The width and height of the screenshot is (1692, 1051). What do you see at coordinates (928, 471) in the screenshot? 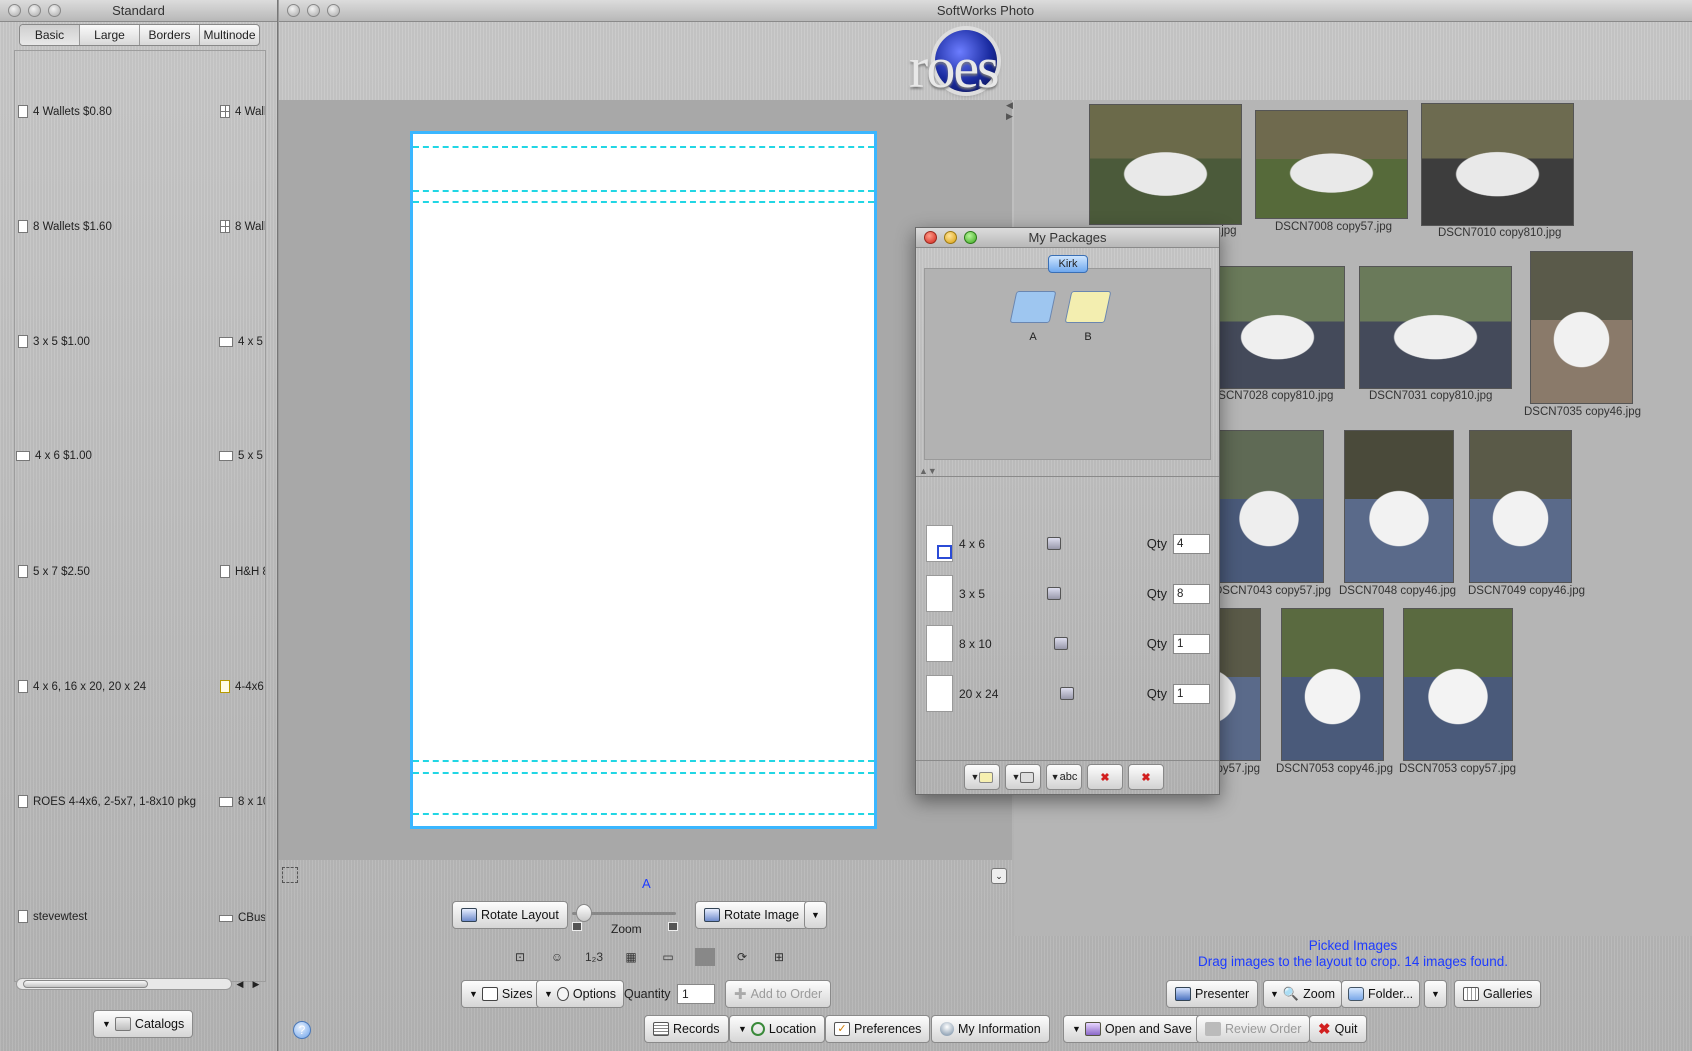
I see `list-resize-icon: ▲▼` at bounding box center [928, 471].